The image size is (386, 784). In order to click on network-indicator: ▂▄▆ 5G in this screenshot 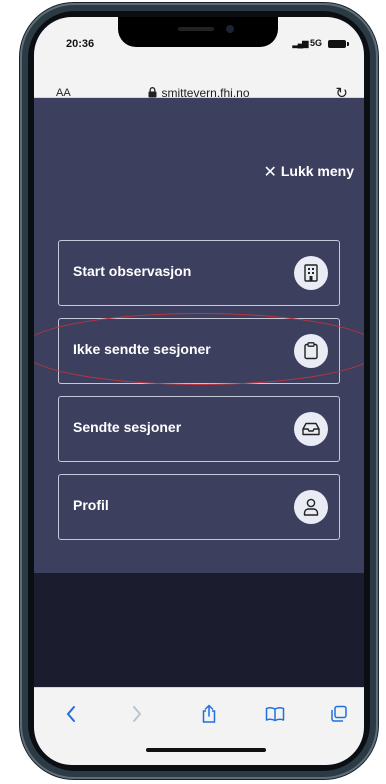, I will do `click(307, 43)`.